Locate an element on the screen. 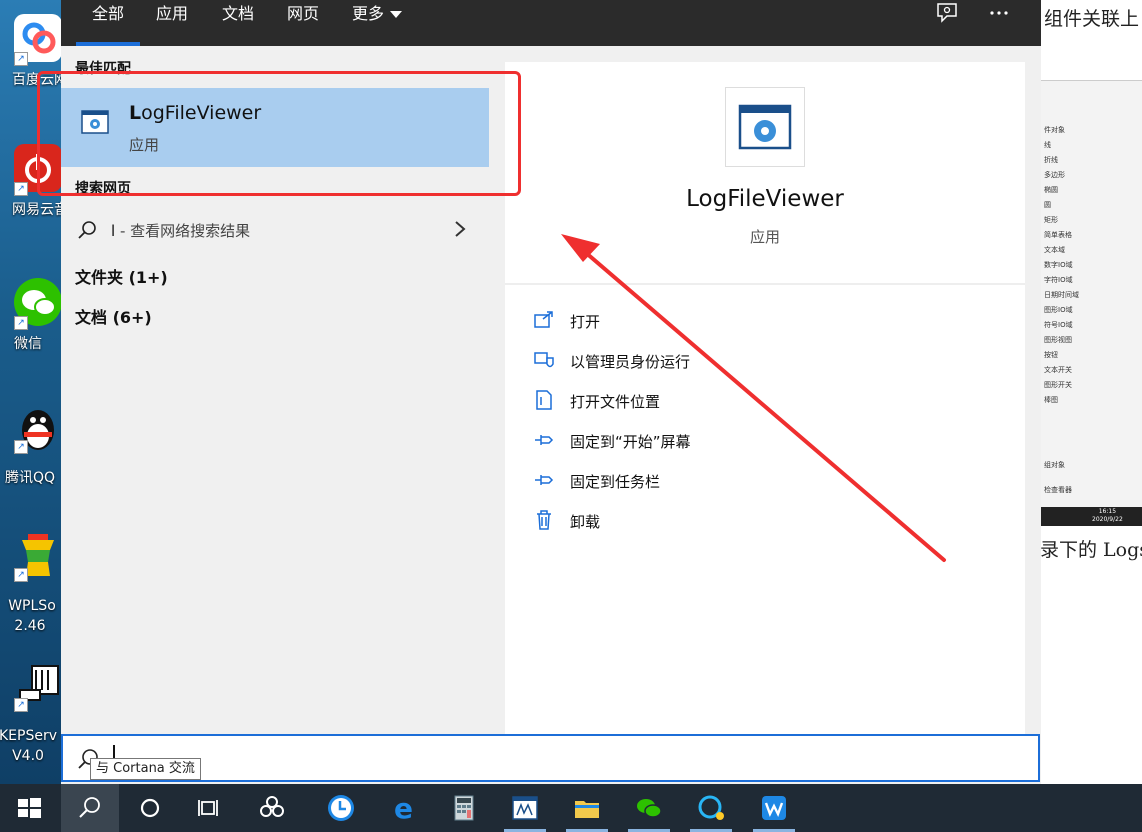  chevron-right-icon is located at coordinates (460, 229).